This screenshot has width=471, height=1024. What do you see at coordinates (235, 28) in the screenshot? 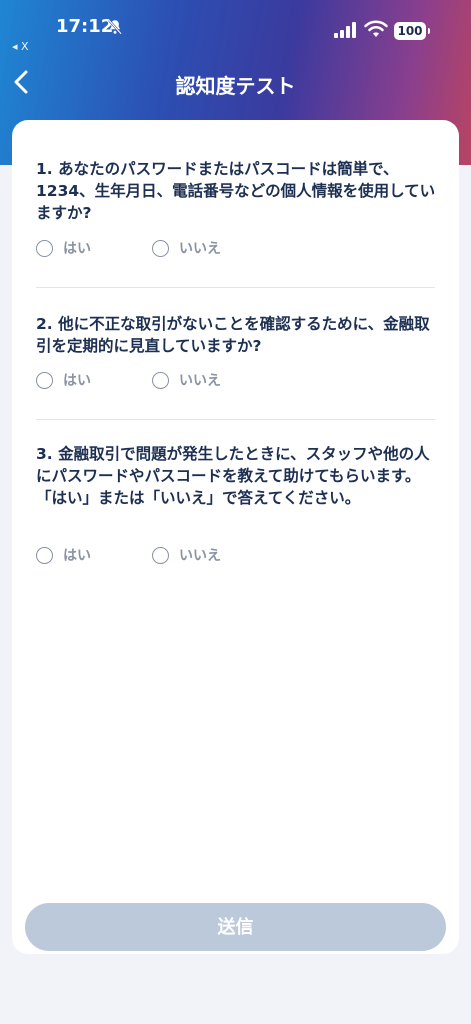
I see `status-bar: 17:12 ◂ X 100` at bounding box center [235, 28].